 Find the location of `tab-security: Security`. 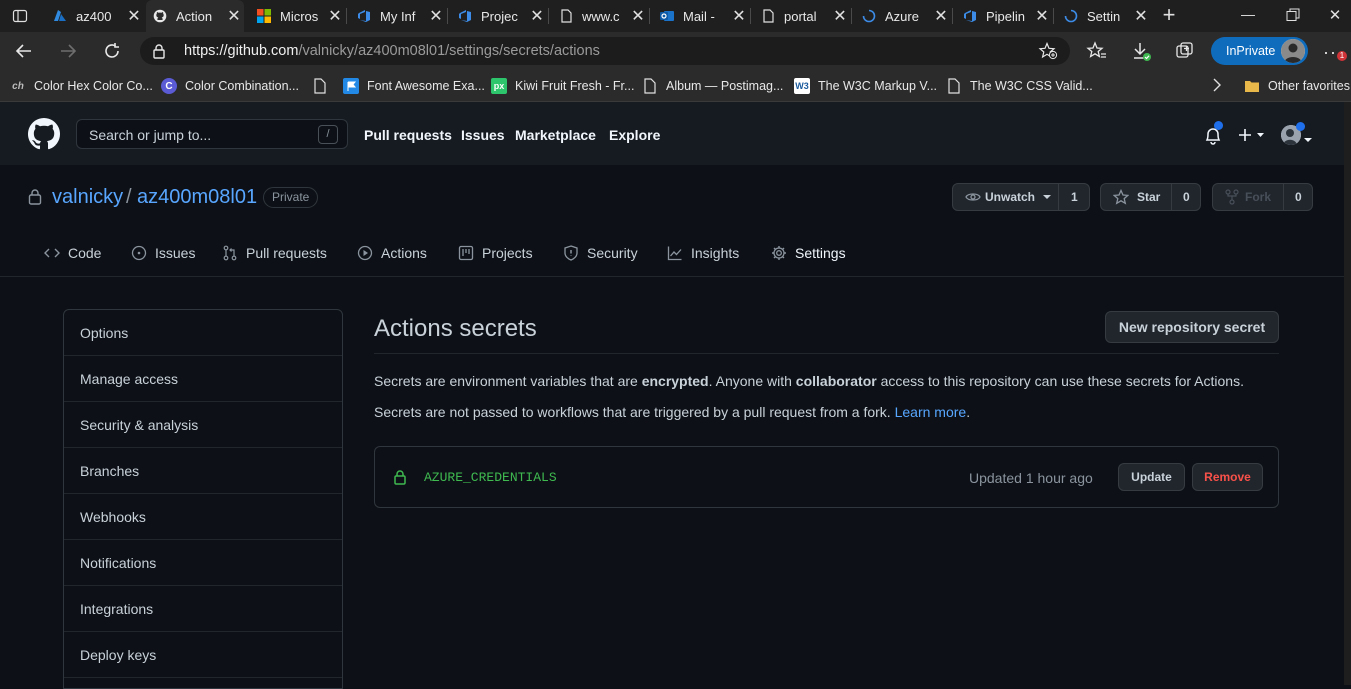

tab-security: Security is located at coordinates (600, 253).